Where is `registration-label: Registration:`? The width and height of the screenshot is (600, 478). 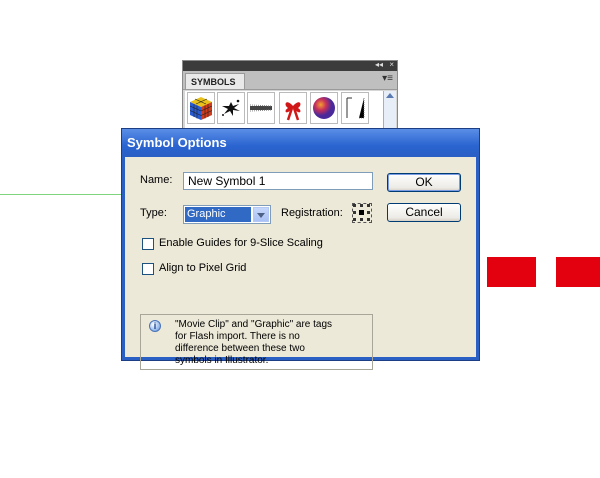 registration-label: Registration: is located at coordinates (312, 213).